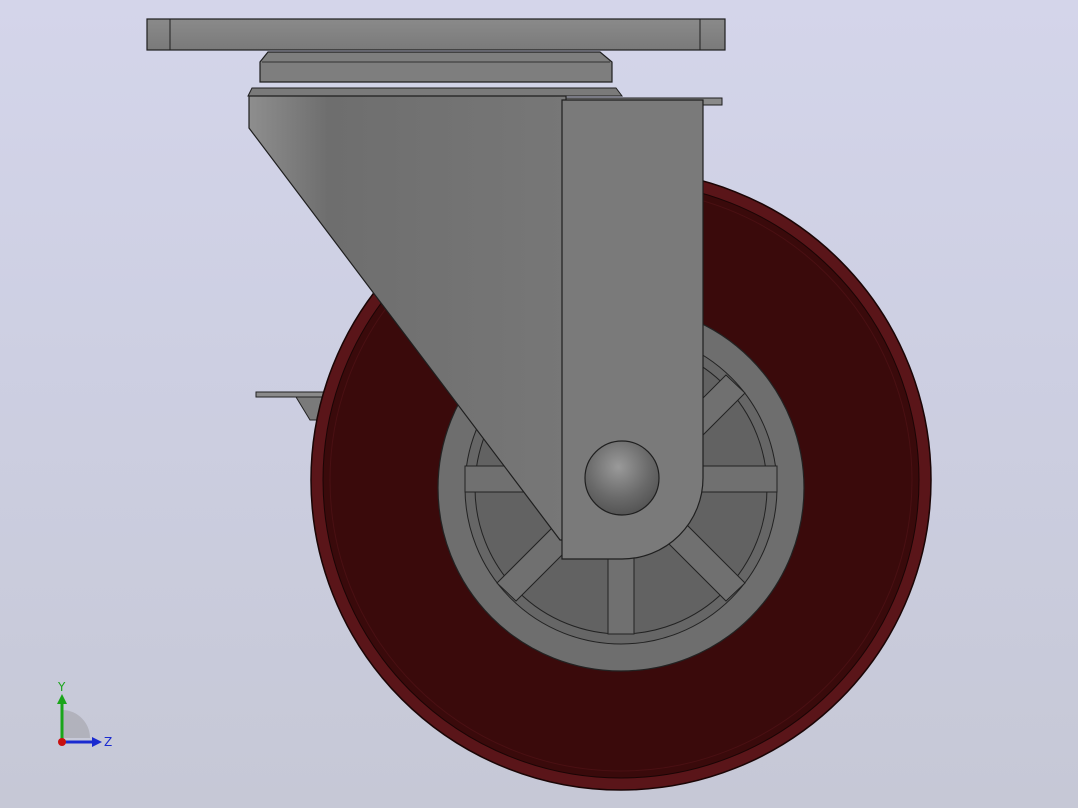  Describe the element at coordinates (108, 742) in the screenshot. I see `z-axis-label: Z` at that location.